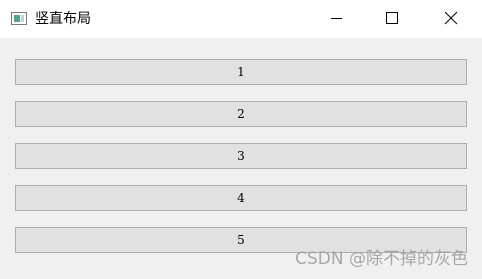  I want to click on maximize-button, so click(392, 19).